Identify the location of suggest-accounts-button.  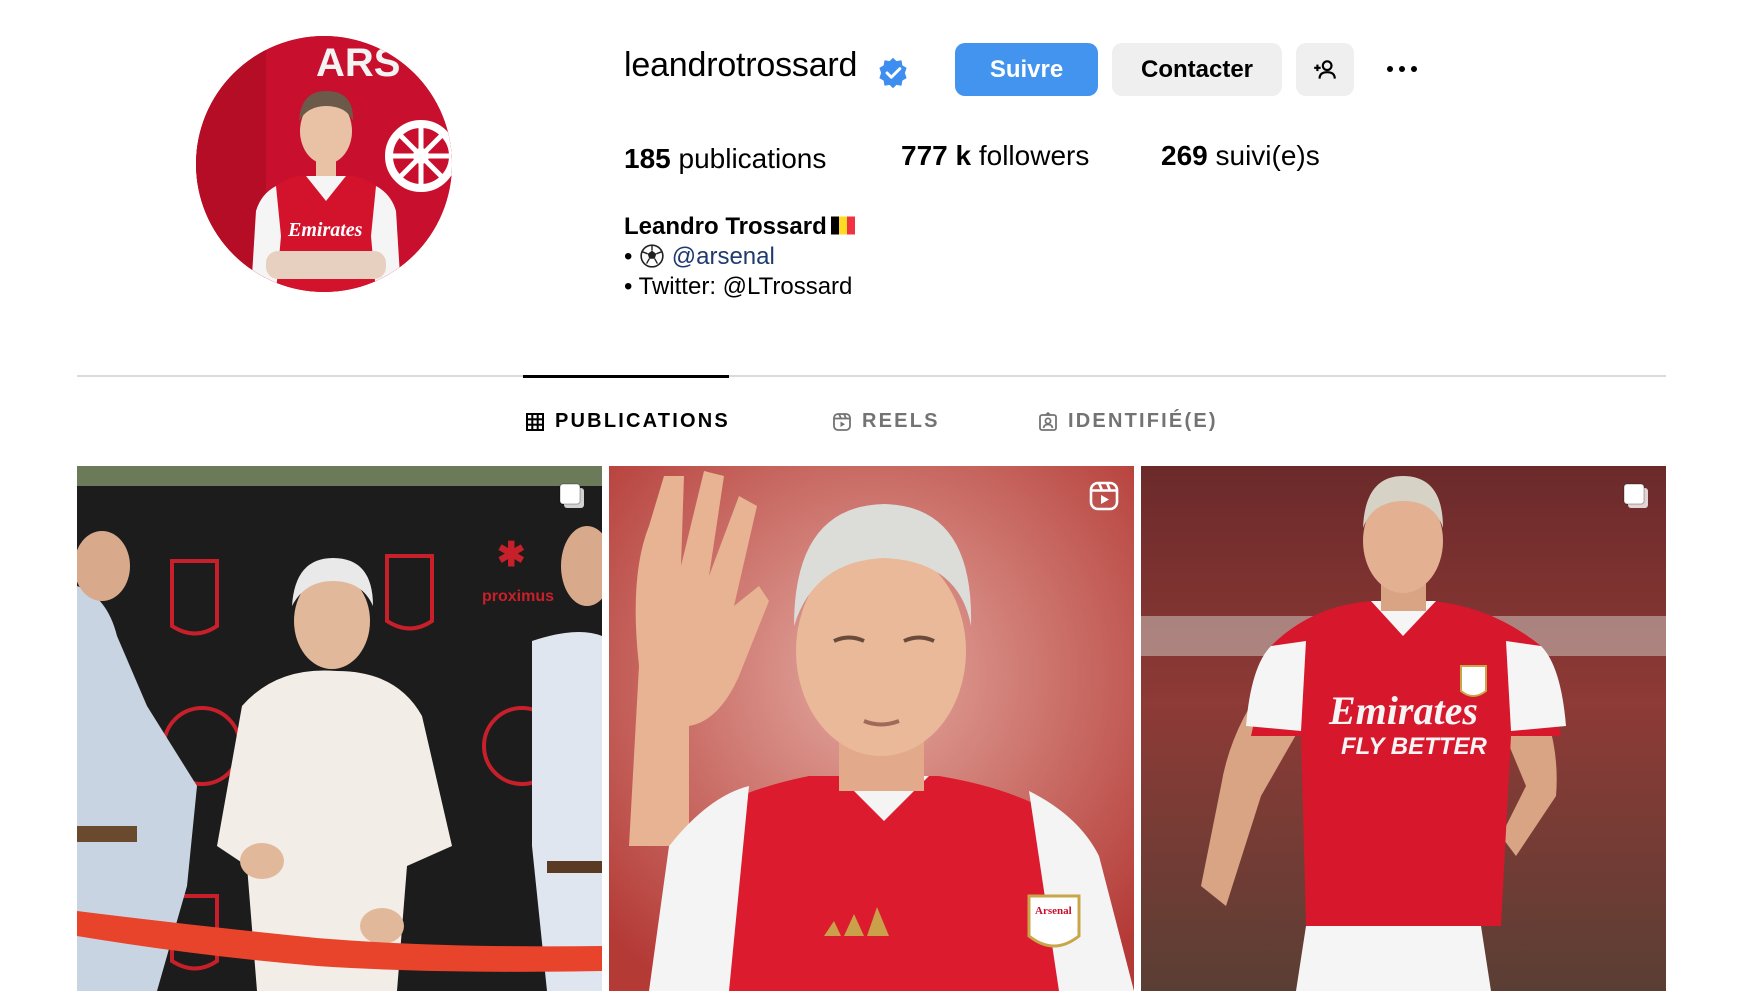
(1325, 69).